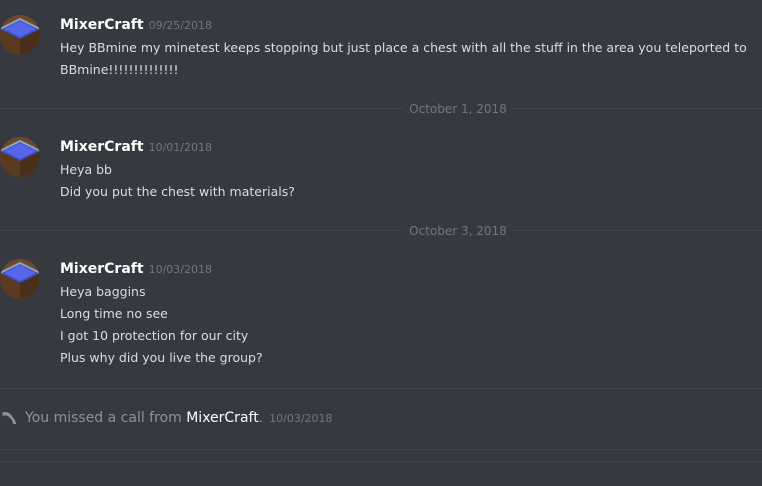 The height and width of the screenshot is (486, 762). Describe the element at coordinates (154, 335) in the screenshot. I see `message-line: I got 10 protection for our city` at that location.